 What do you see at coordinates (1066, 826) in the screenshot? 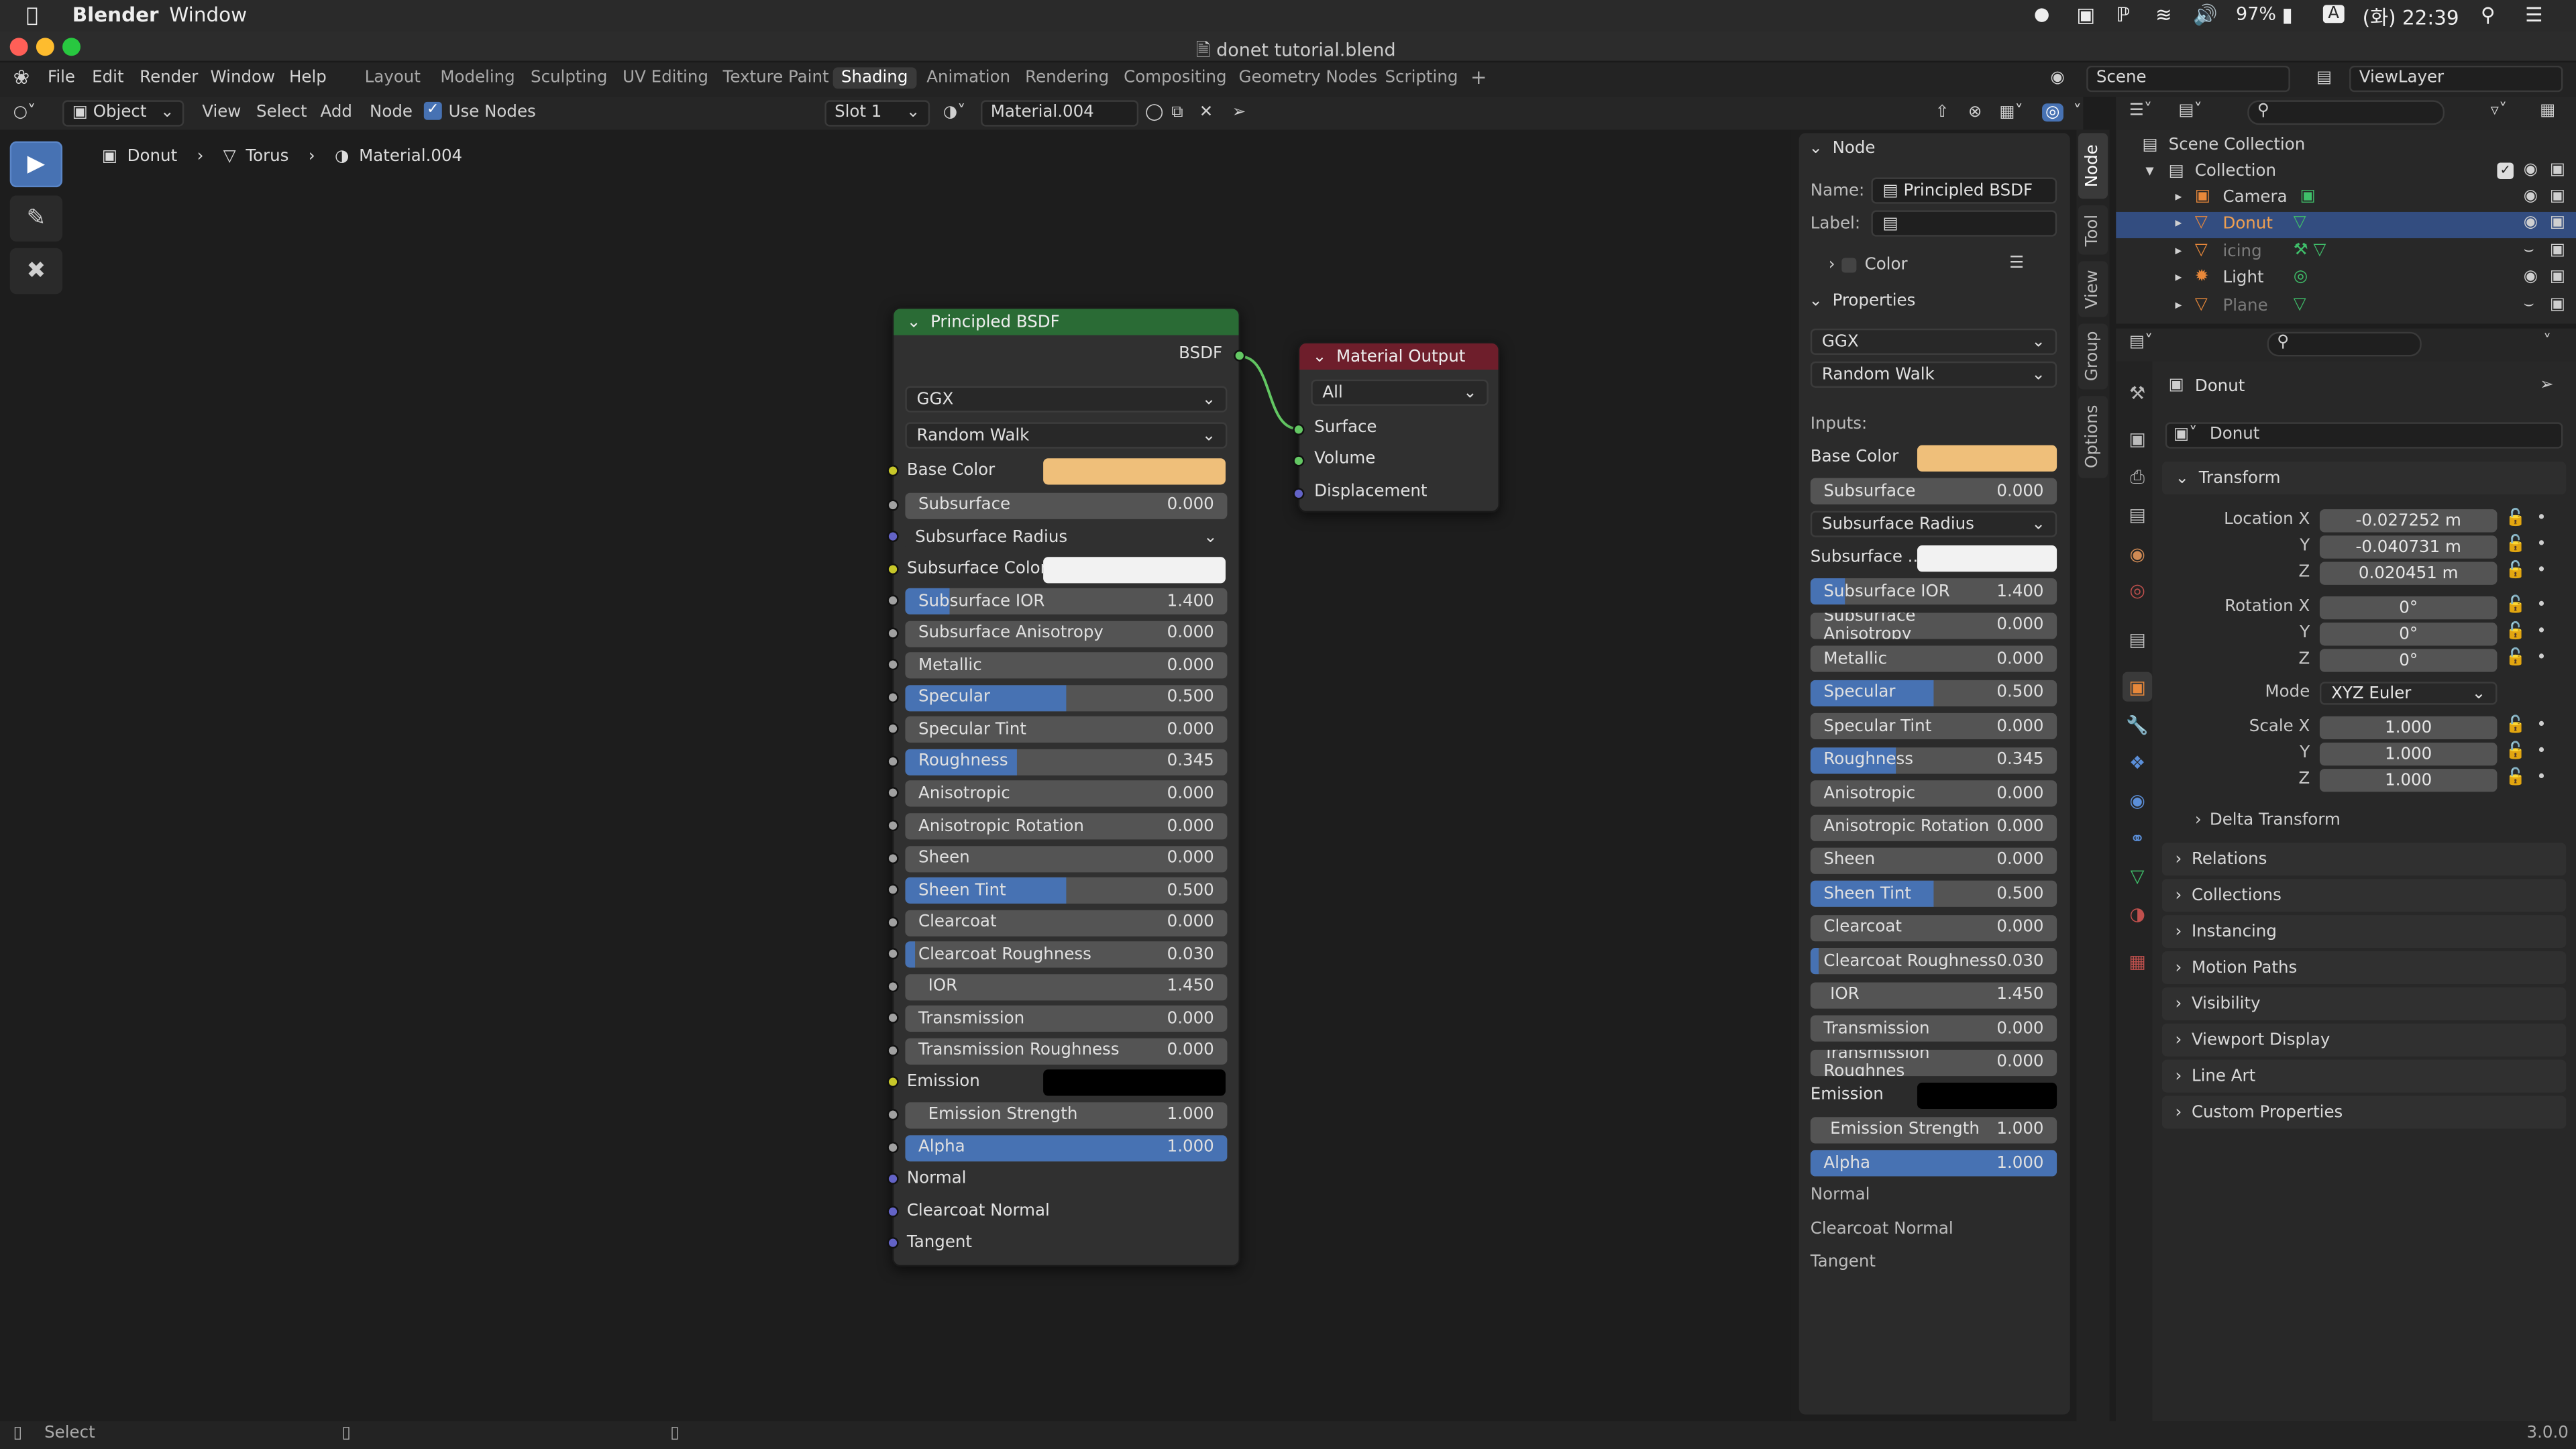
I see `anisotropic-rotation-field: Anisotropic Rotation 0.000` at bounding box center [1066, 826].